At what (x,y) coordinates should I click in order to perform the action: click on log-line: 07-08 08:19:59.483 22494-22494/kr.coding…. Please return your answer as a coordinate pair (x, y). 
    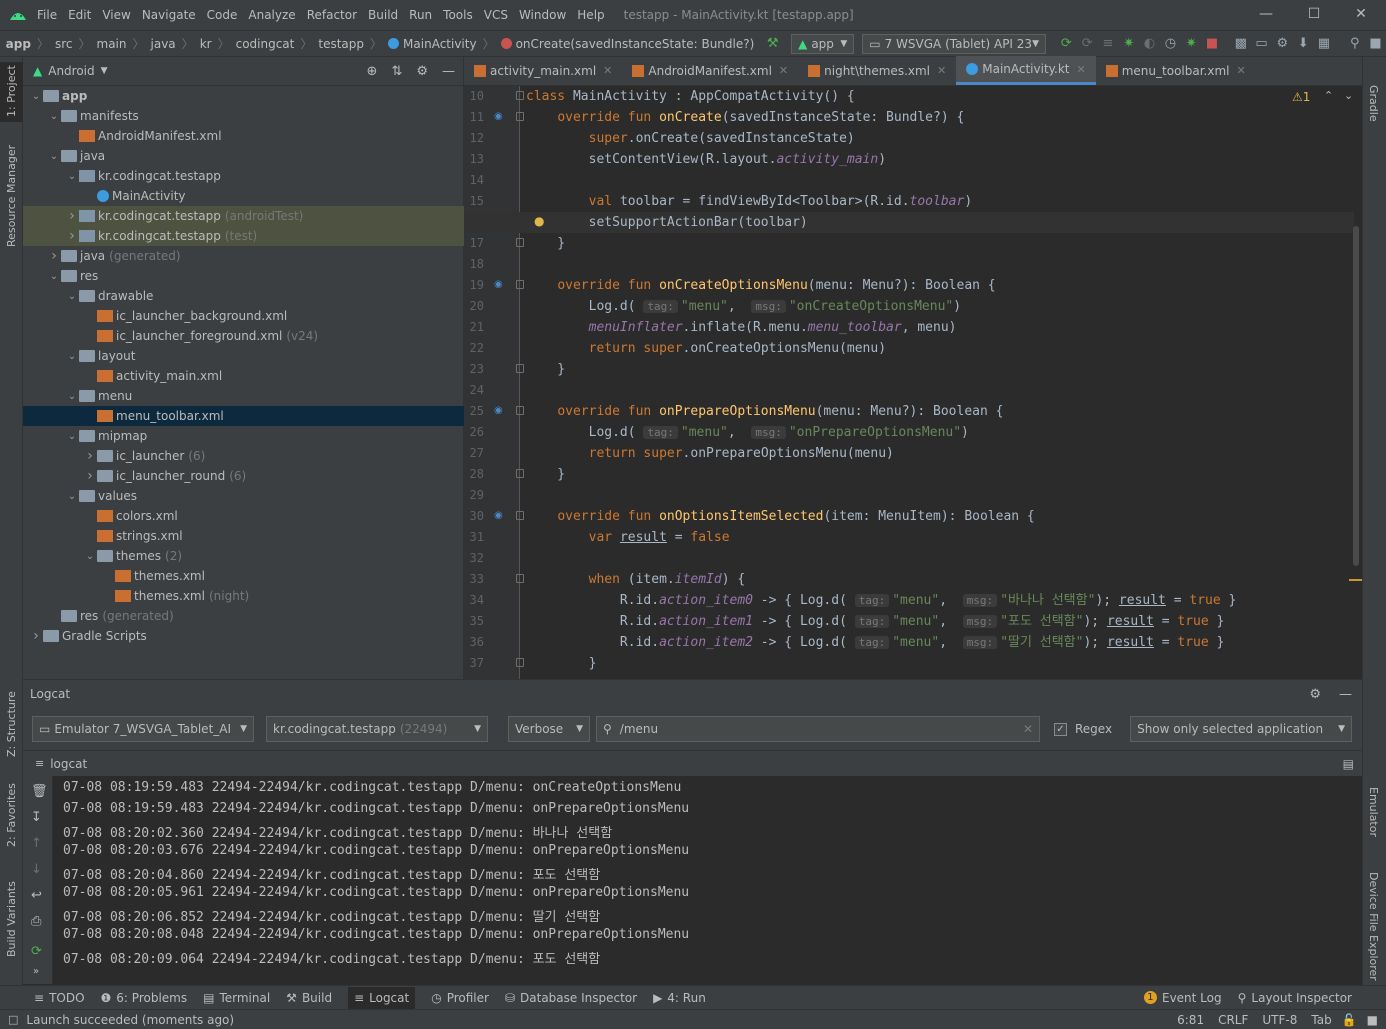
    Looking at the image, I should click on (376, 808).